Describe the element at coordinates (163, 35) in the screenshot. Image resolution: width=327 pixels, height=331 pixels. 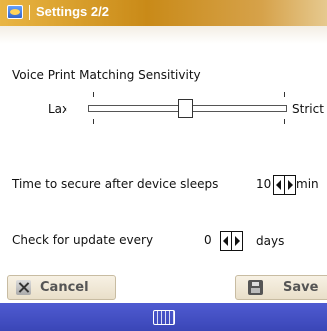
I see `title-fade` at that location.